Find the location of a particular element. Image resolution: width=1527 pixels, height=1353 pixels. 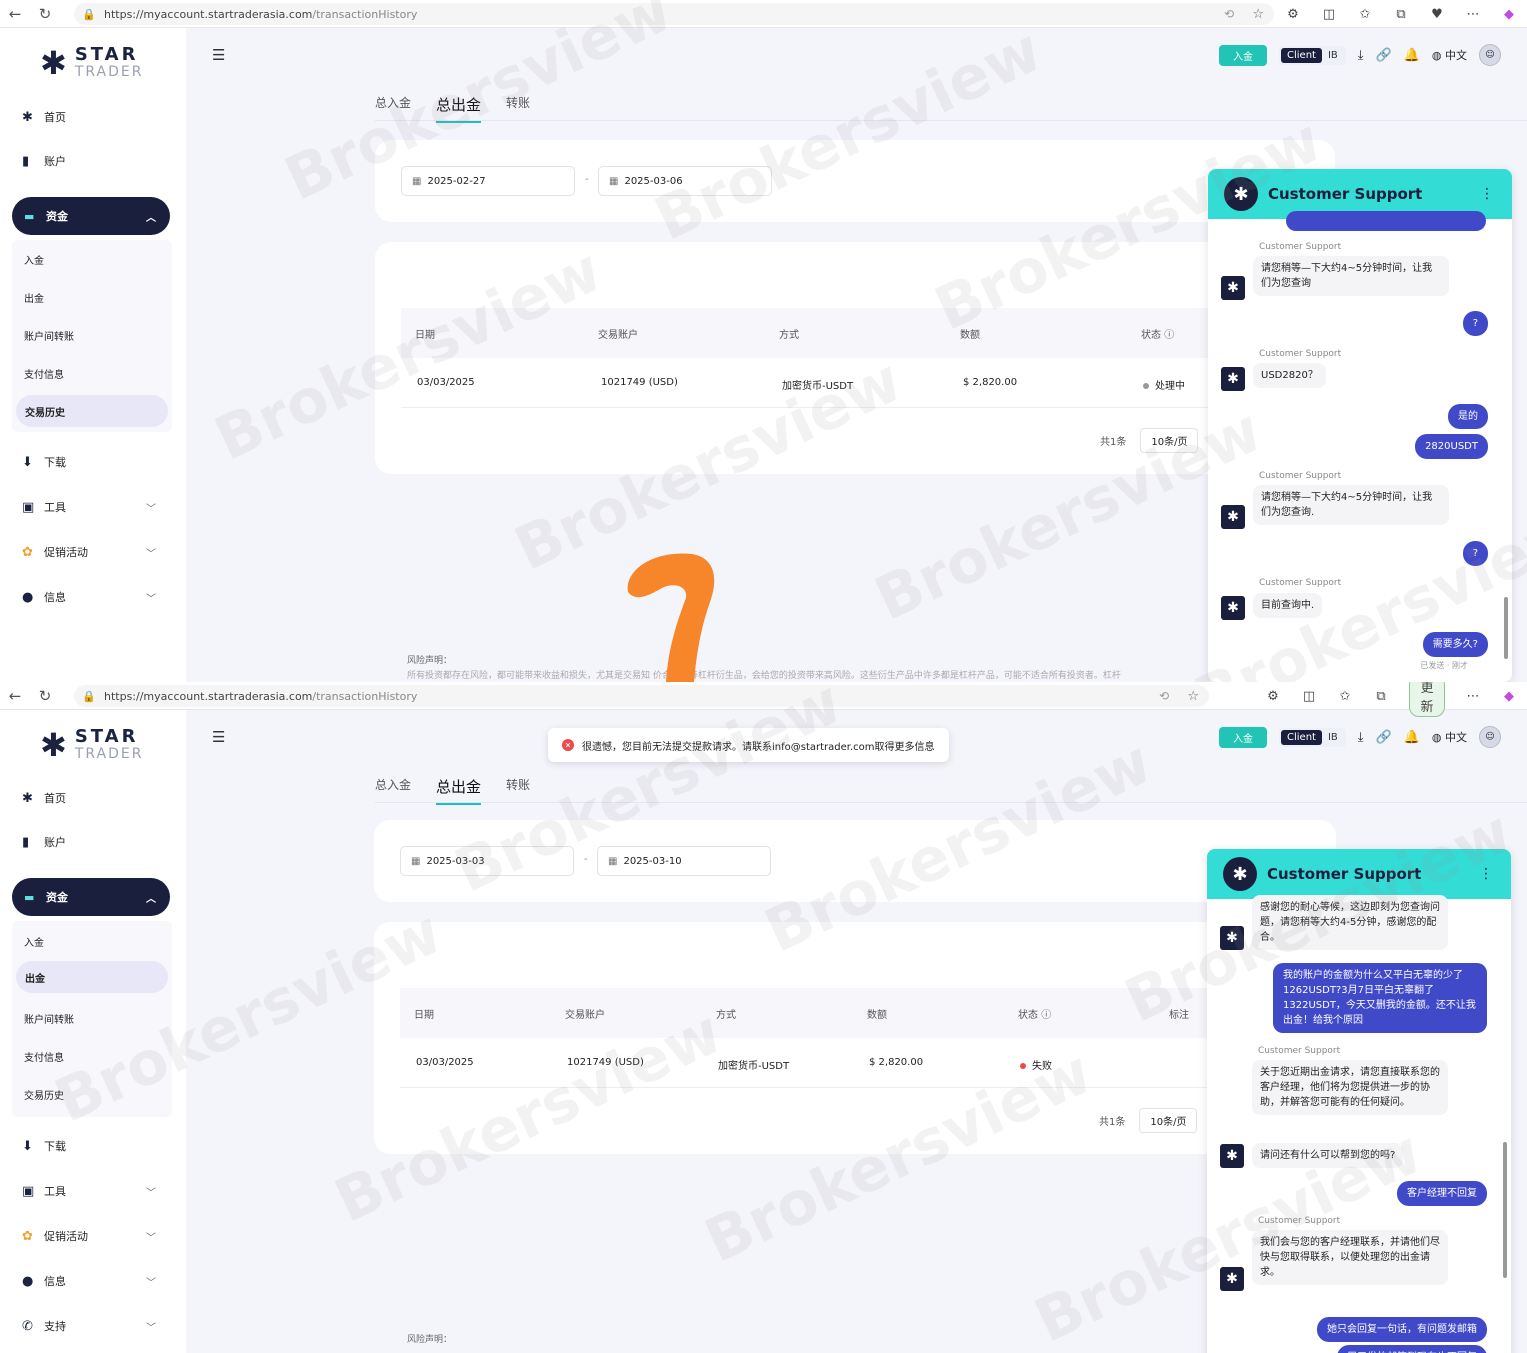

date-to-input: ▦ 2025-03-10 is located at coordinates (684, 861).